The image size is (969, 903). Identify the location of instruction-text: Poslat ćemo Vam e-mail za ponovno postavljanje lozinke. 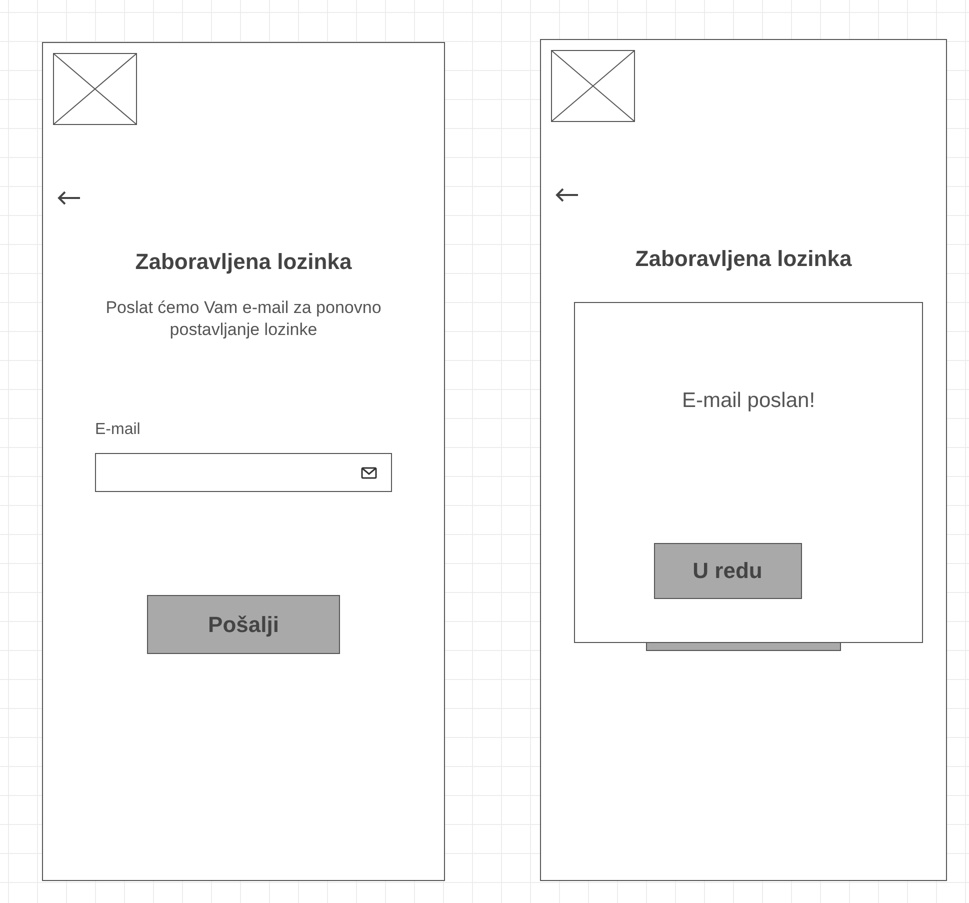
(243, 319).